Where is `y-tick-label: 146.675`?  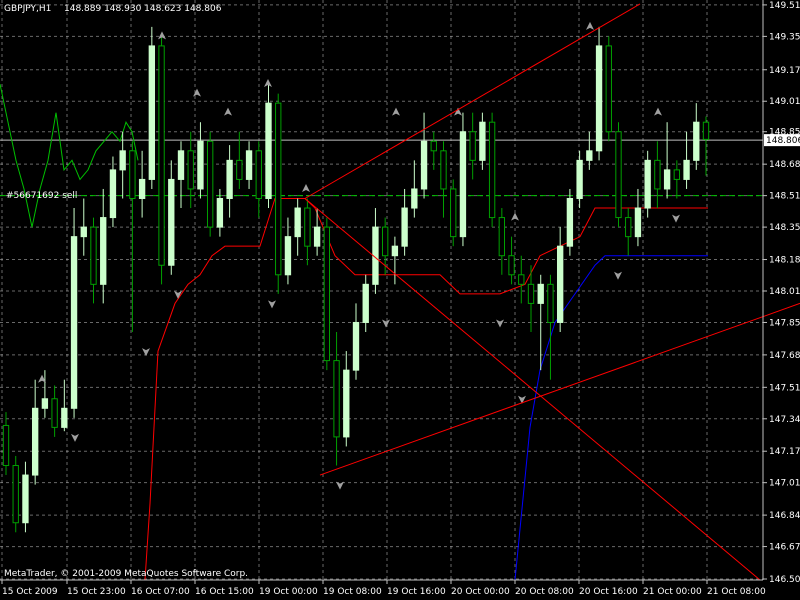 y-tick-label: 146.675 is located at coordinates (784, 548).